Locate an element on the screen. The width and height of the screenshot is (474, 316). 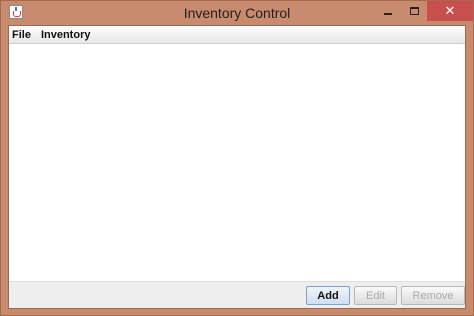
maximize-button is located at coordinates (414, 11).